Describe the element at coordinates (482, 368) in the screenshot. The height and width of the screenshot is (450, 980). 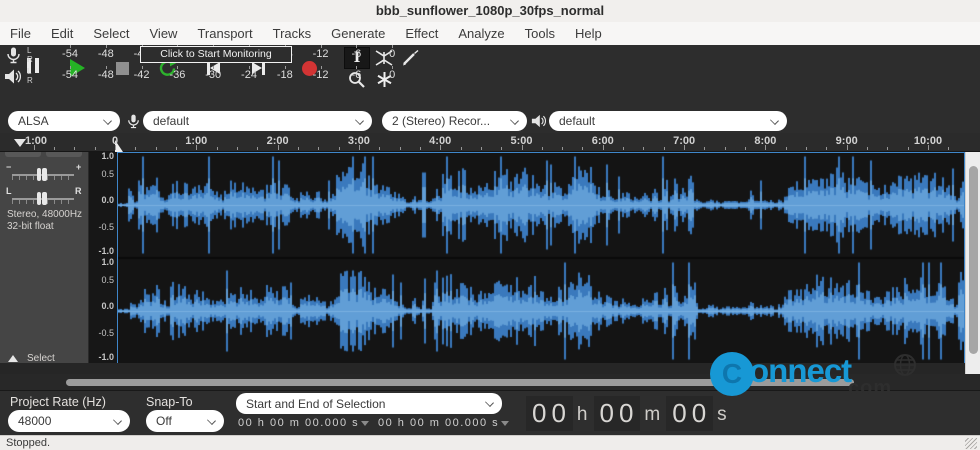
I see `track-area-lower-gap` at that location.